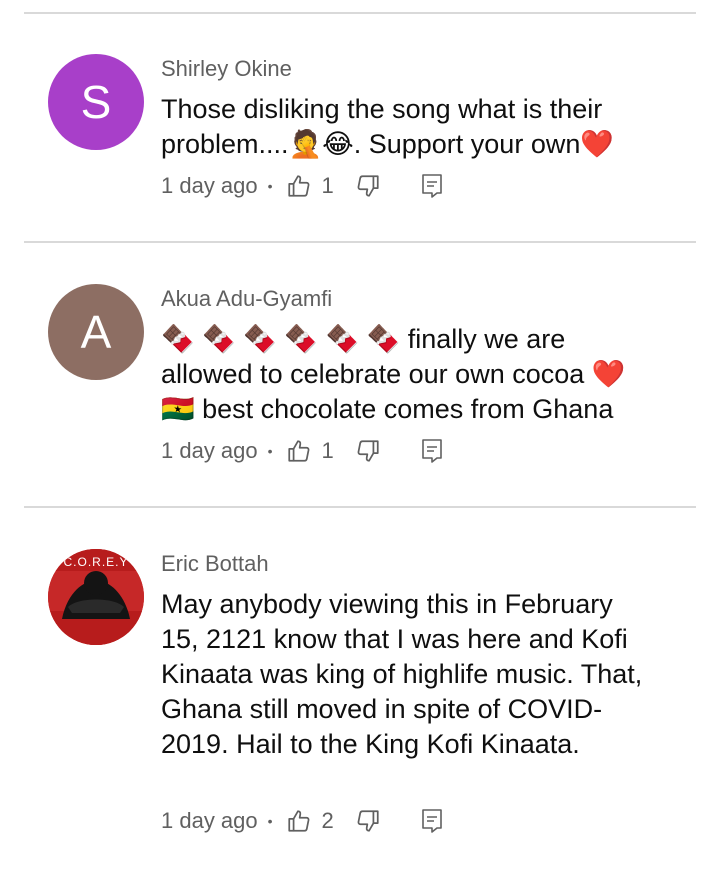 The width and height of the screenshot is (717, 874). I want to click on avatar-letter: S, so click(96, 102).